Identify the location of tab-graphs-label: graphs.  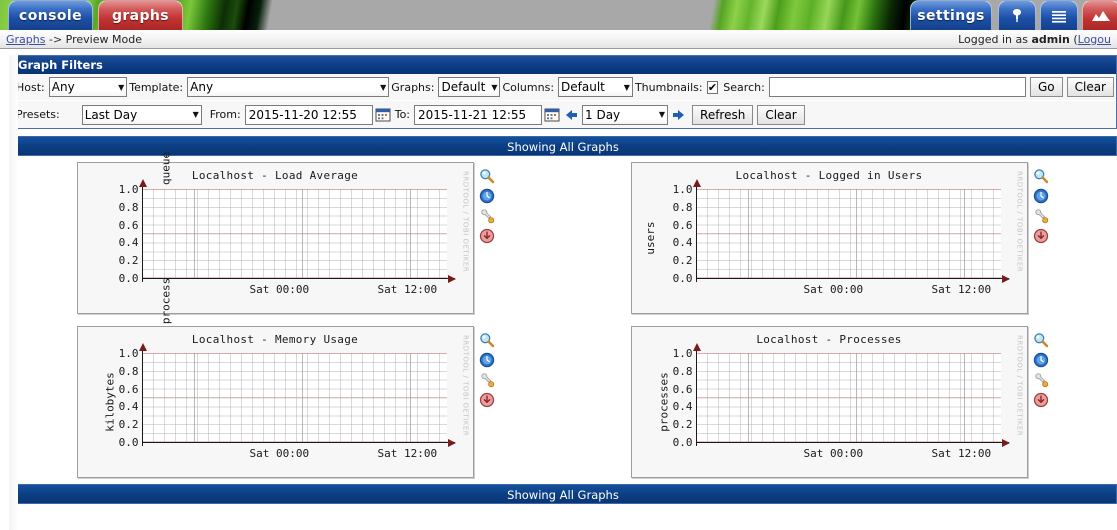
(140, 15).